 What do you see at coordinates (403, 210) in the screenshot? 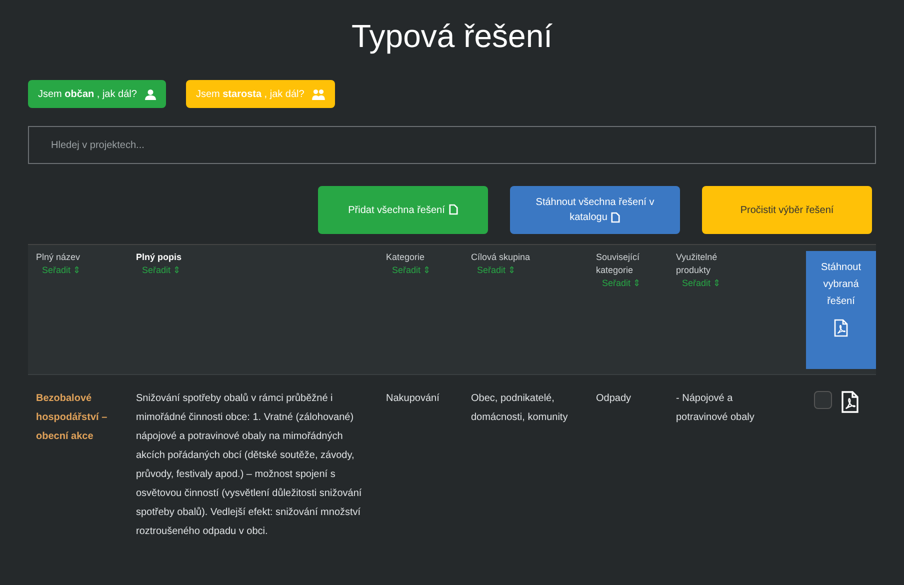
I see `action-button: Přidat všechna řešení` at bounding box center [403, 210].